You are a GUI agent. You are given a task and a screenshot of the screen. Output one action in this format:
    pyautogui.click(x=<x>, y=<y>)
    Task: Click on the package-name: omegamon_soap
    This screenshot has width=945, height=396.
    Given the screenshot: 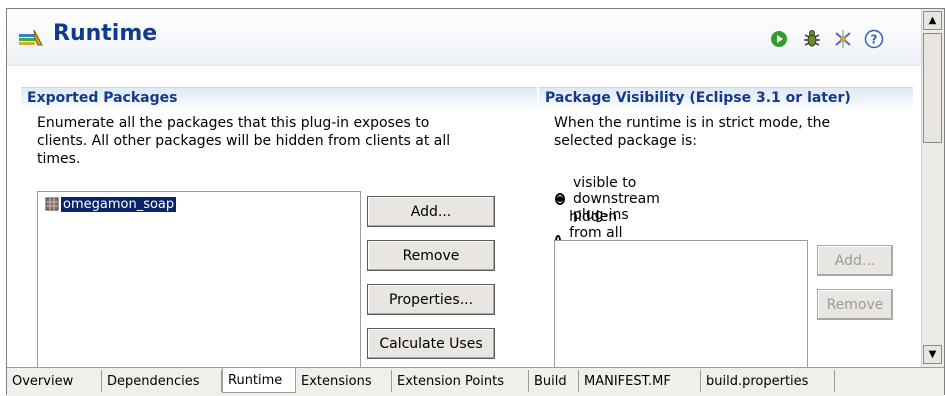 What is the action you would take?
    pyautogui.click(x=118, y=204)
    